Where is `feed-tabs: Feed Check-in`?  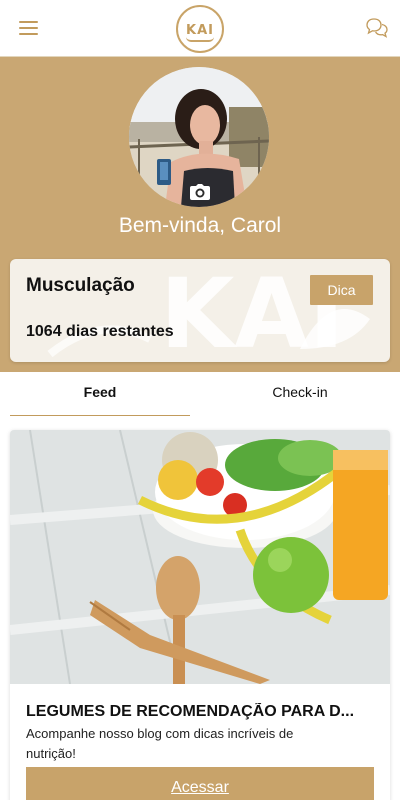
feed-tabs: Feed Check-in is located at coordinates (200, 400).